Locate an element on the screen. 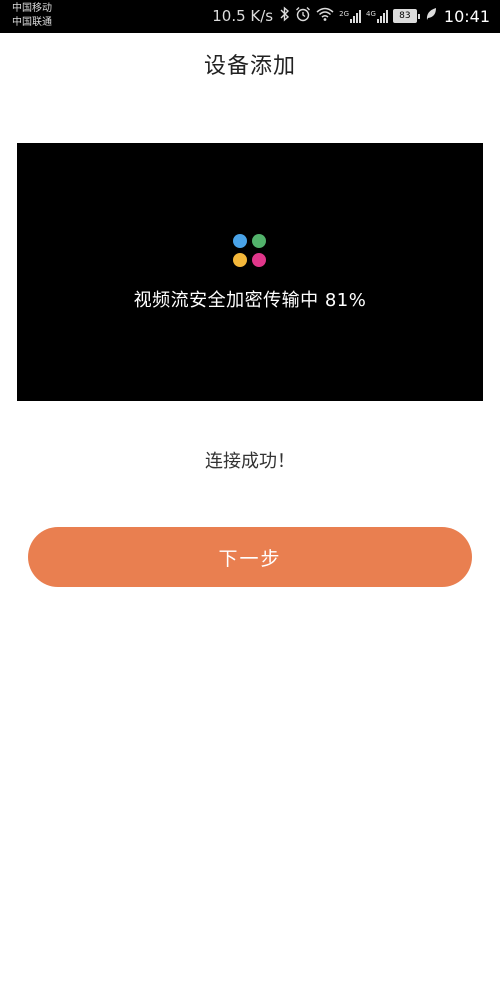 This screenshot has height=1000, width=500. carrier-2-label: 中国联通 is located at coordinates (32, 22).